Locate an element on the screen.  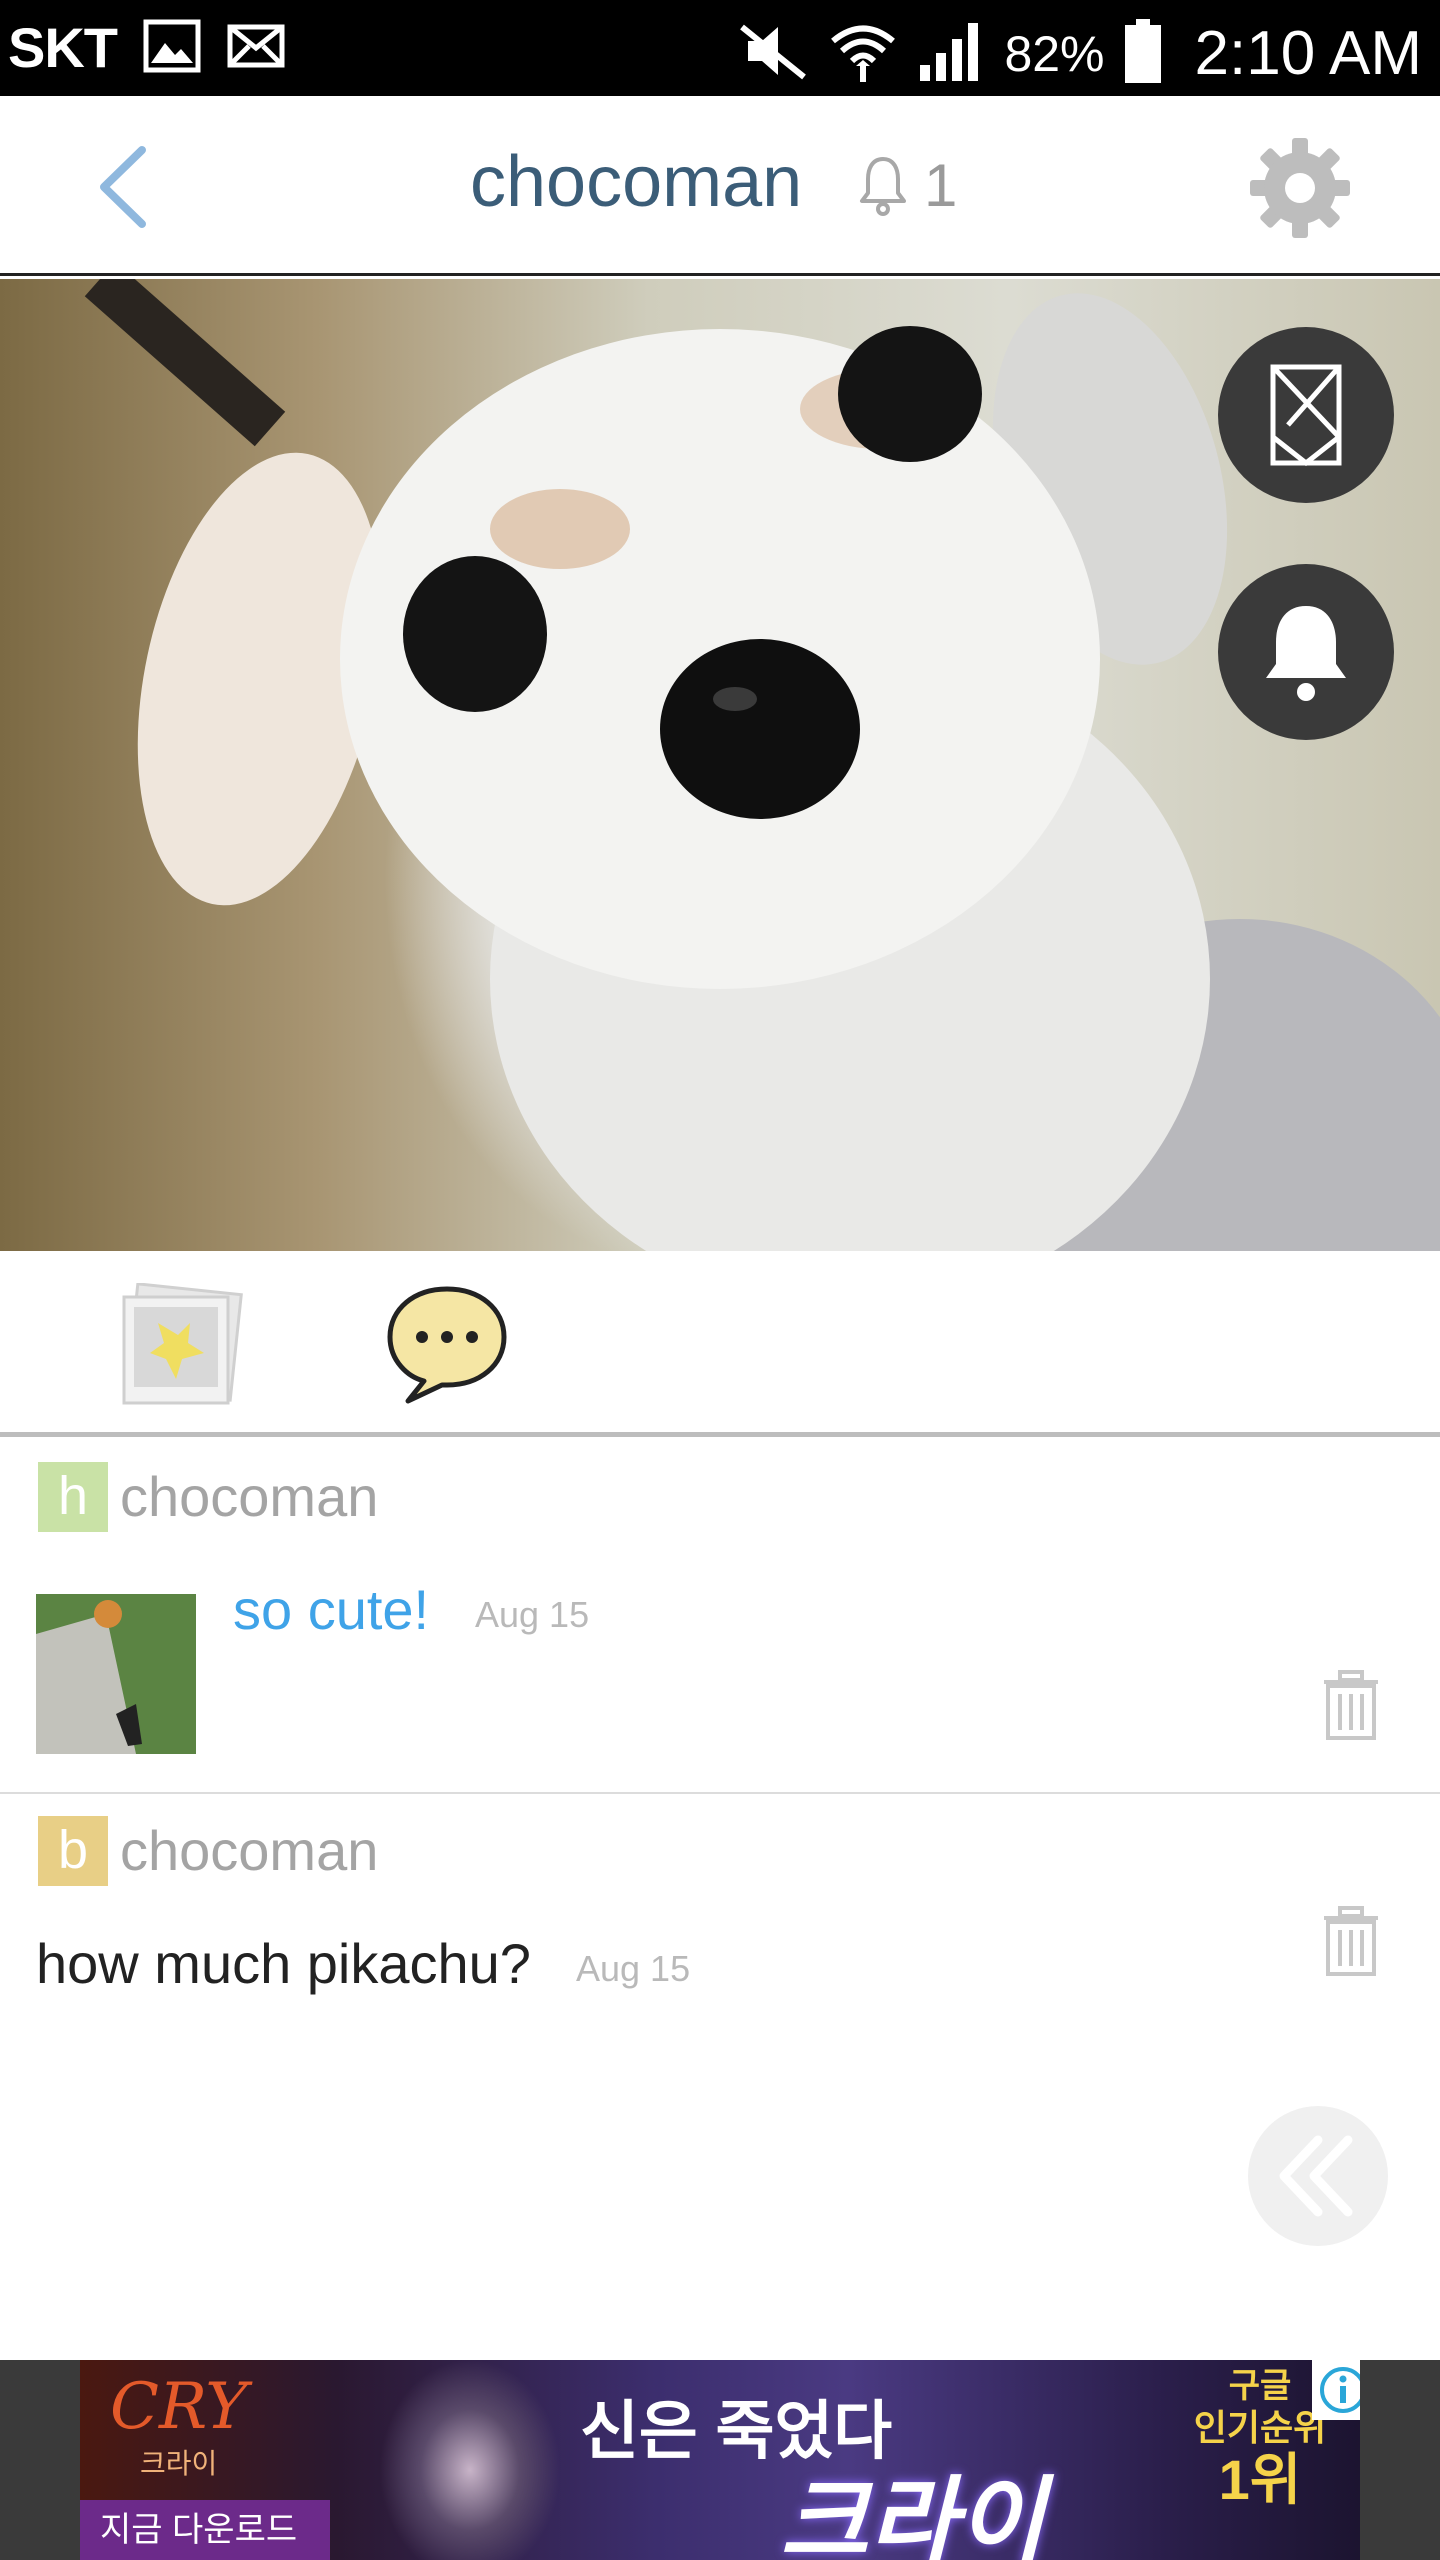
app-header: chocoman 1 is located at coordinates (720, 186).